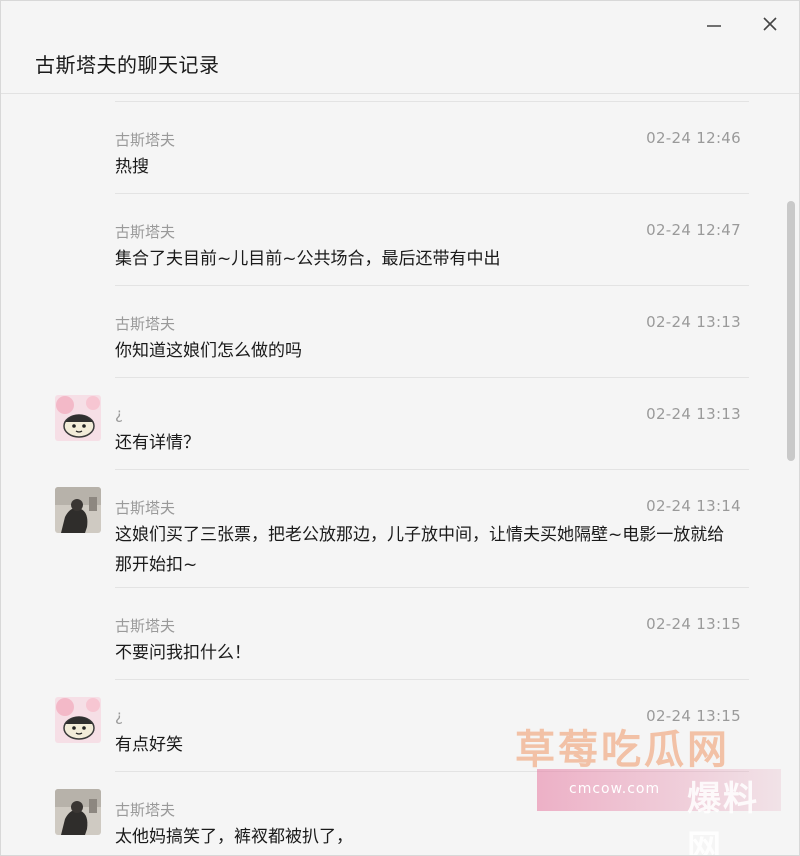 This screenshot has height=856, width=800. Describe the element at coordinates (183, 653) in the screenshot. I see `message-text: 不要问我扣什么！` at that location.